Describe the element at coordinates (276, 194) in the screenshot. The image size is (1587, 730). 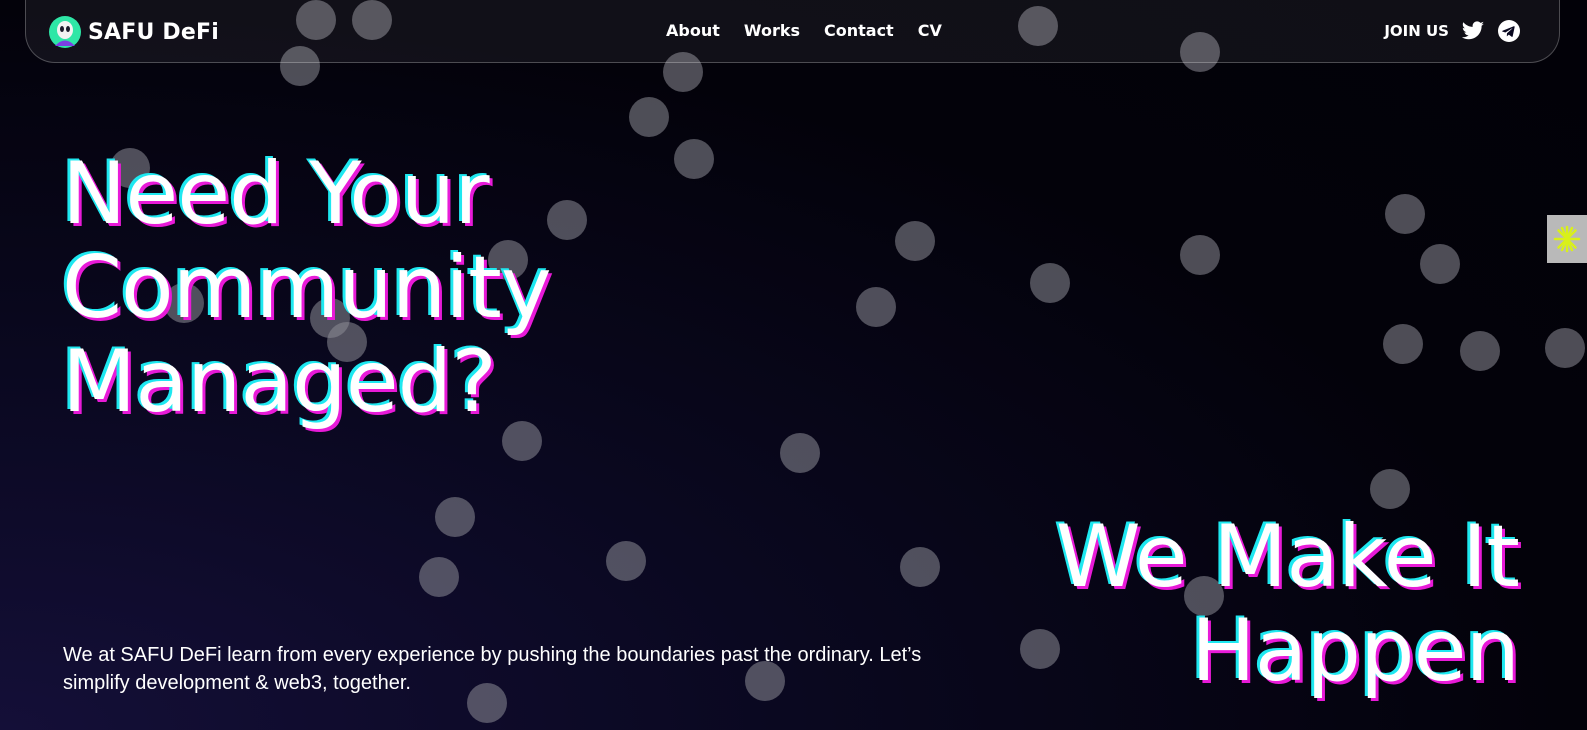
I see `headline-line: Need Your` at that location.